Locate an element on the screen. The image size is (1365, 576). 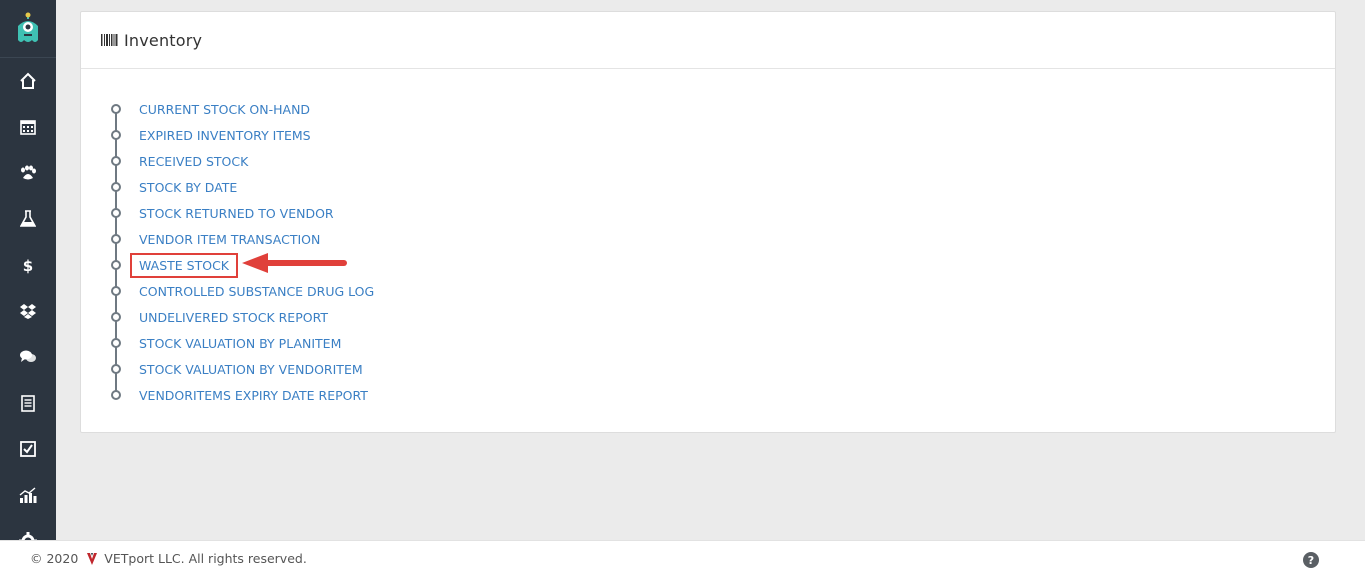
vendor-item-transaction-link: VENDOR ITEM TRANSACTION is located at coordinates (229, 239).